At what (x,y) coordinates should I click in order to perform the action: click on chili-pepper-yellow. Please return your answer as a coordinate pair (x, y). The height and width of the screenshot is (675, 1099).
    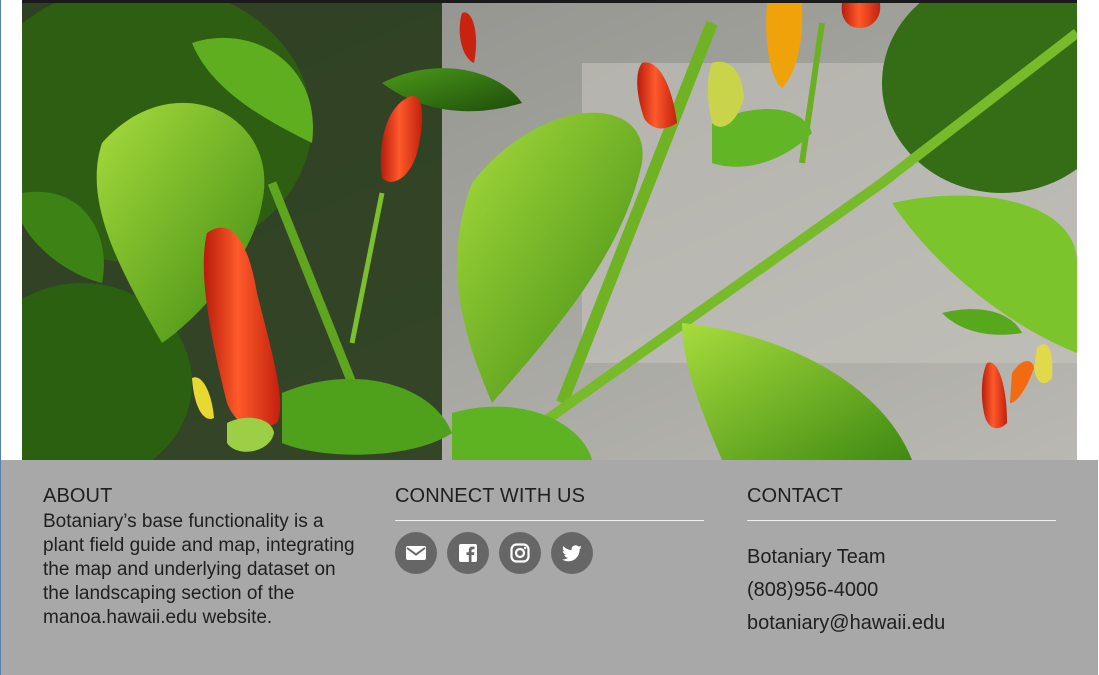
    Looking at the image, I should click on (1043, 364).